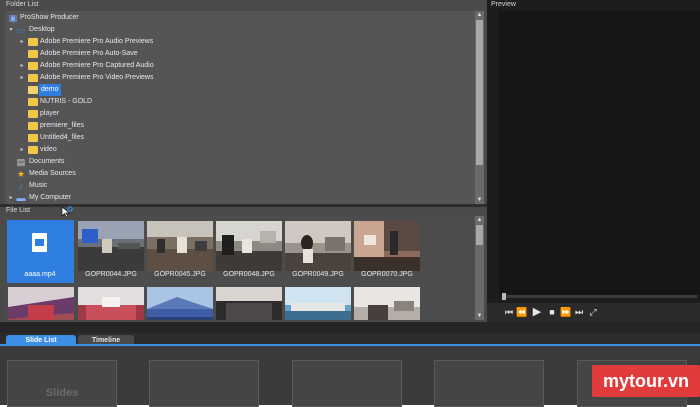 This screenshot has width=700, height=407. I want to click on fullscreen-icon: ⤢, so click(593, 312).